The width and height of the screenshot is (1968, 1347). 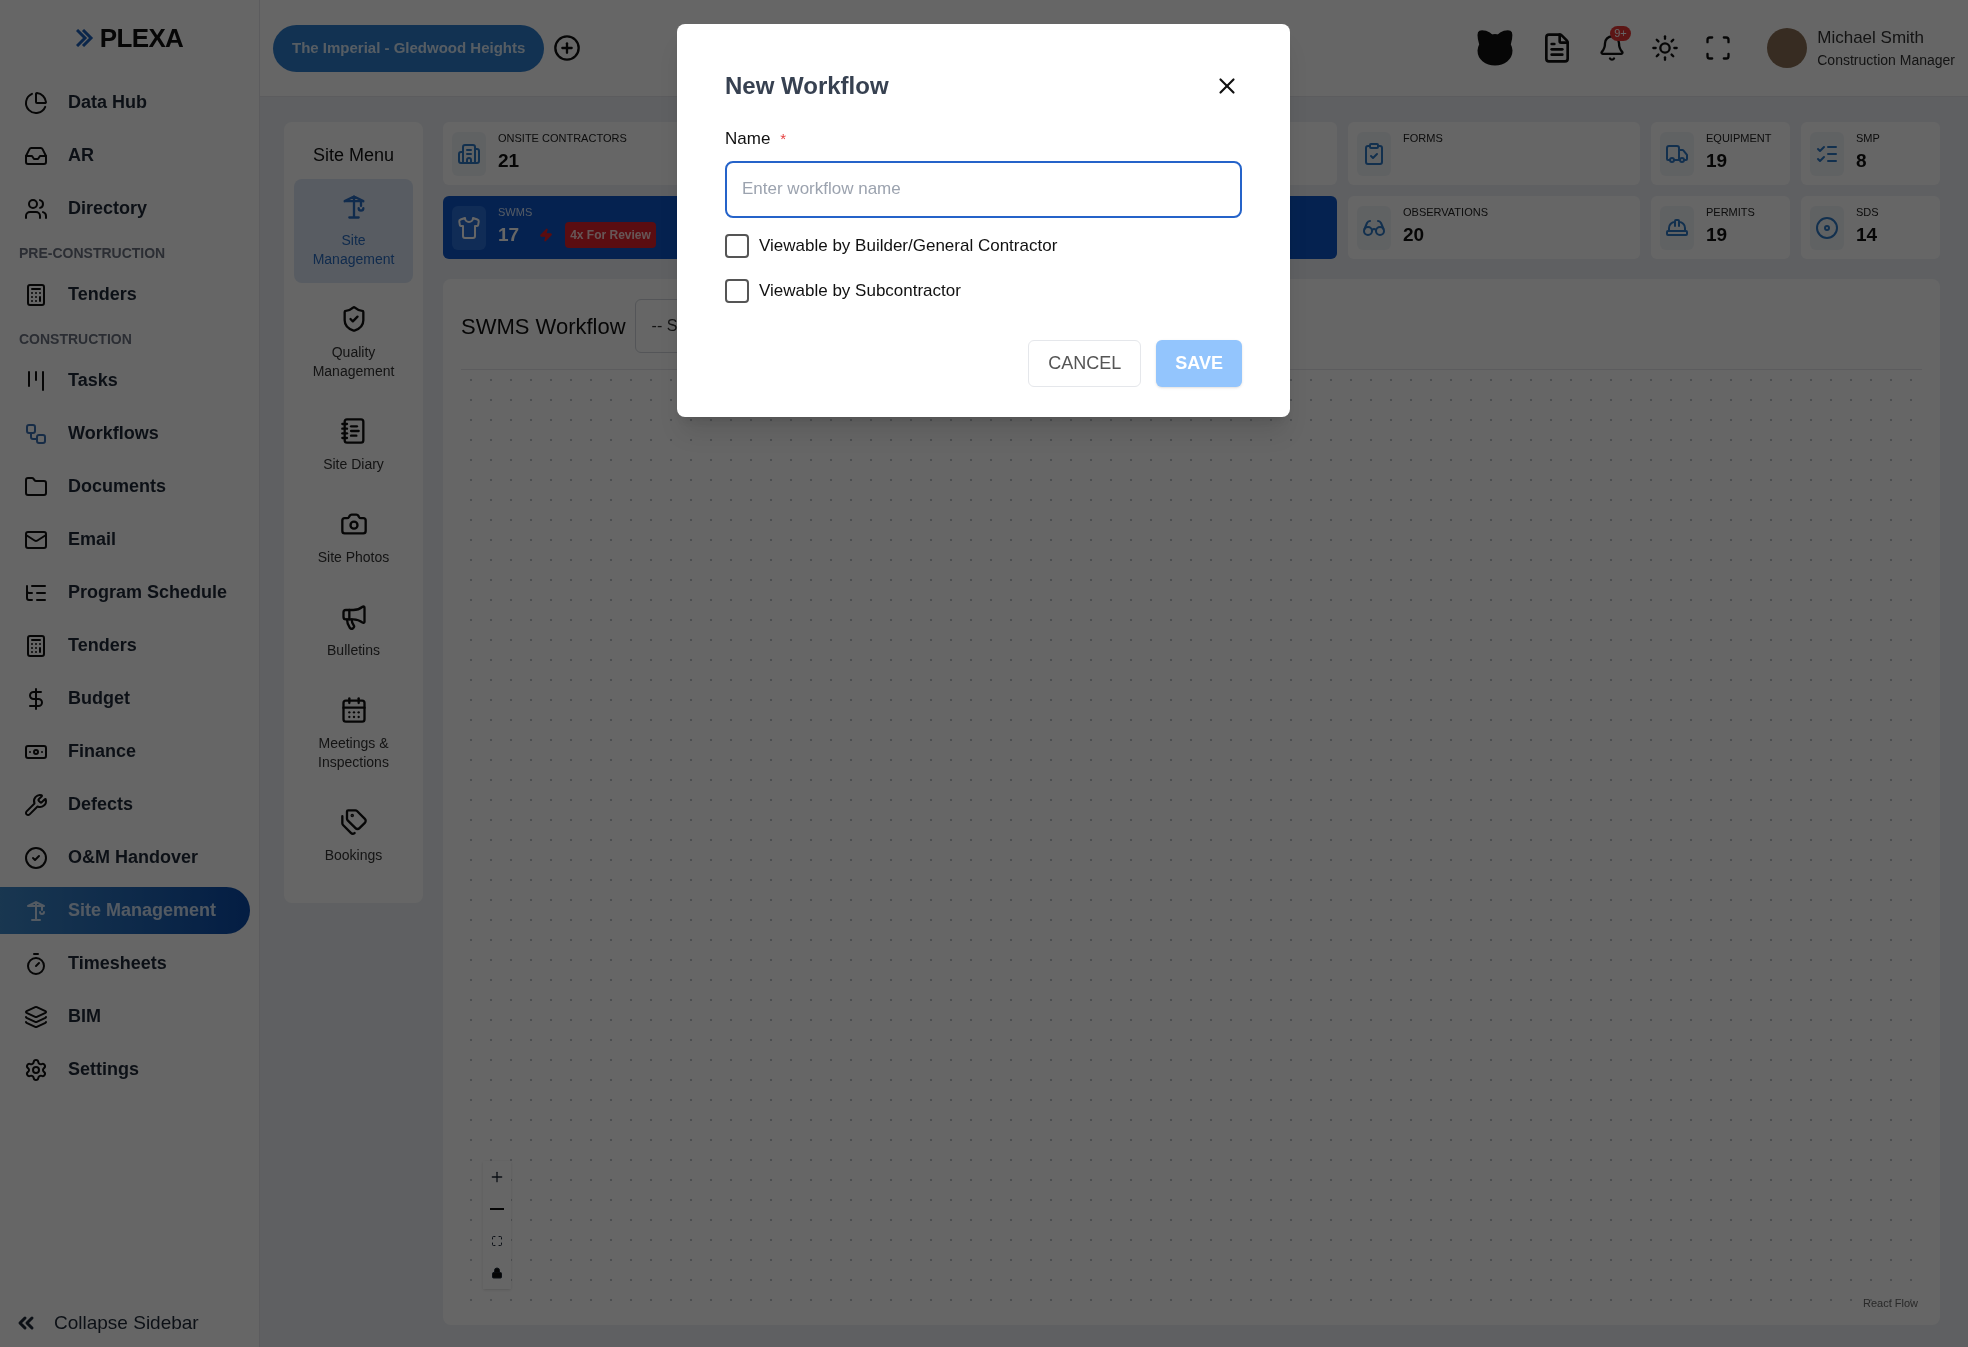 I want to click on pie-chart-icon, so click(x=36, y=102).